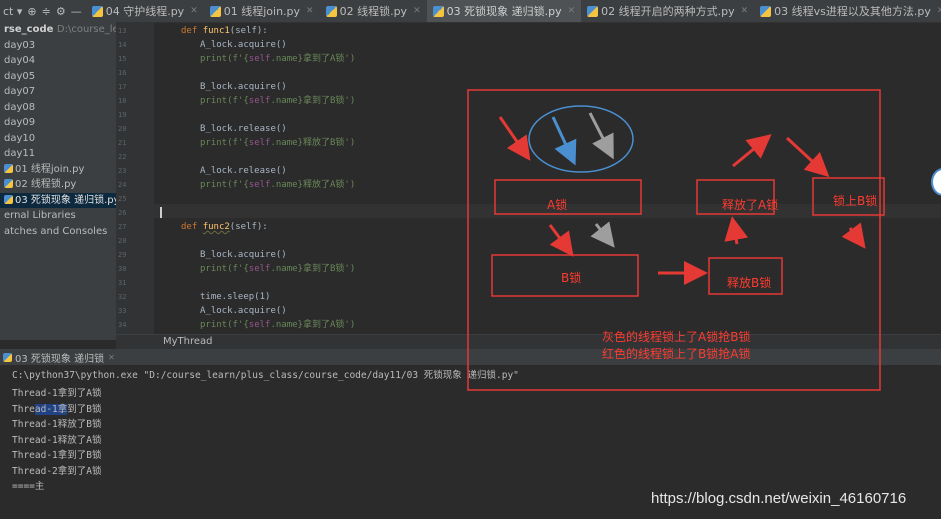 The width and height of the screenshot is (941, 519). I want to click on a-lock-label: A锁, so click(557, 205).